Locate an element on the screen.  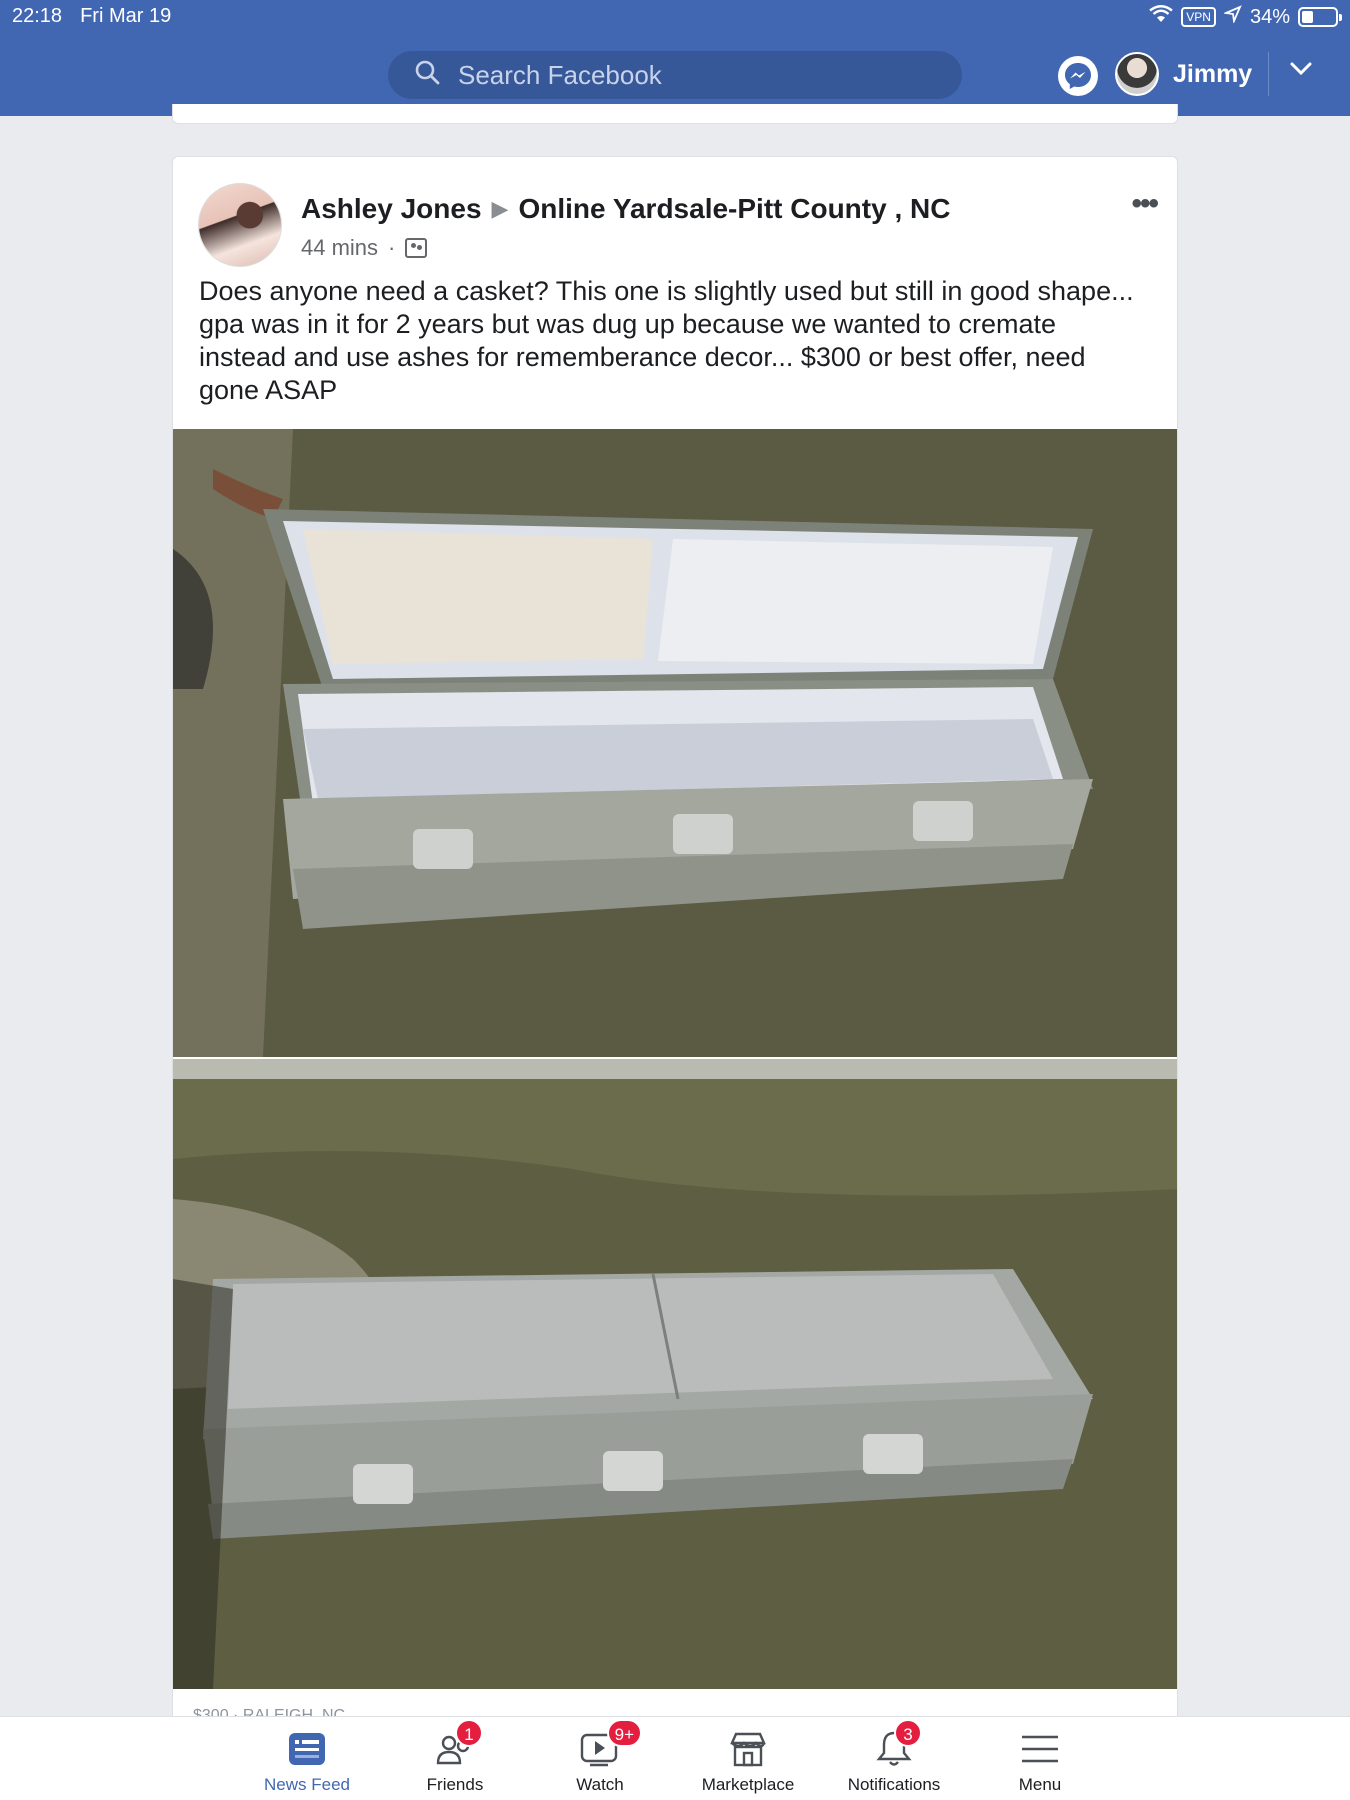
news-feed-icon is located at coordinates (307, 1749).